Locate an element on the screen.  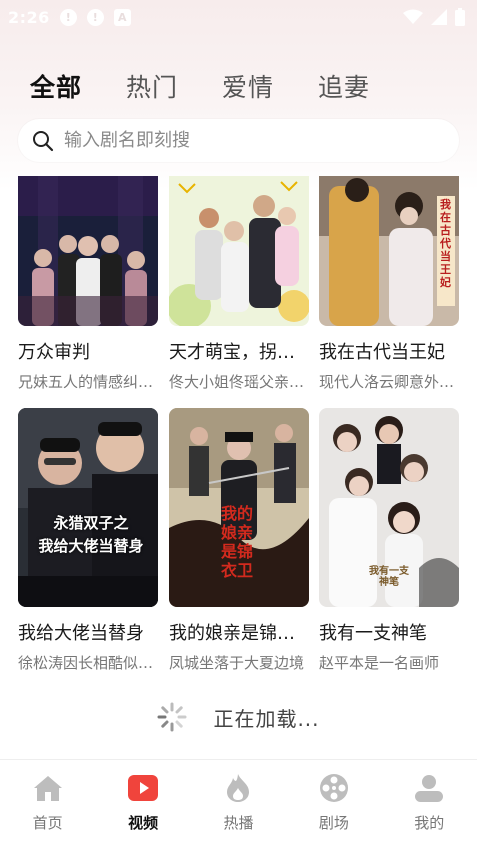
poster-title-text: 永猎双子之 我给大佬当替身 is located at coordinates (91, 534).